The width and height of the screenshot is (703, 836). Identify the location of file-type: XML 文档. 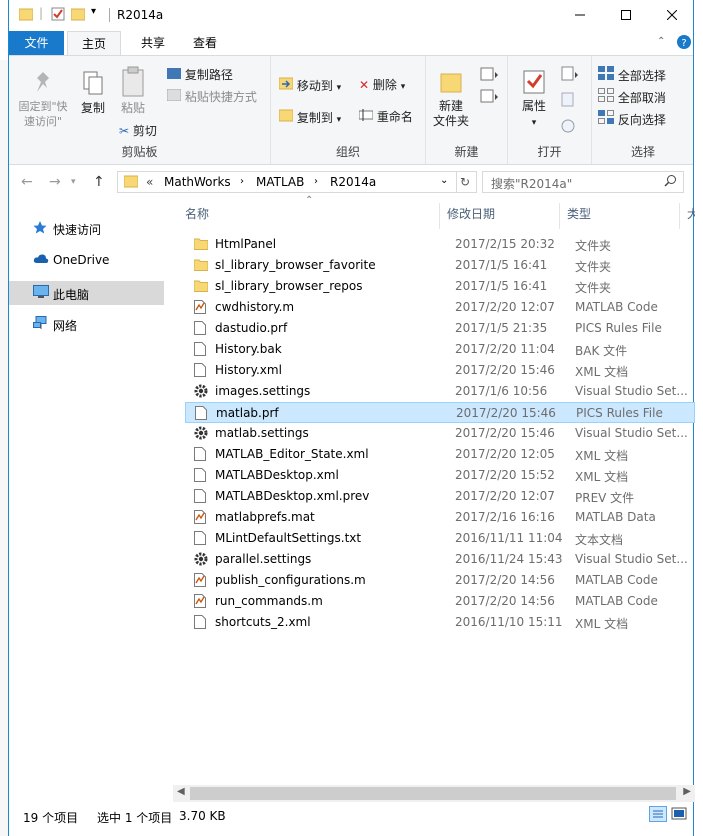
(602, 477).